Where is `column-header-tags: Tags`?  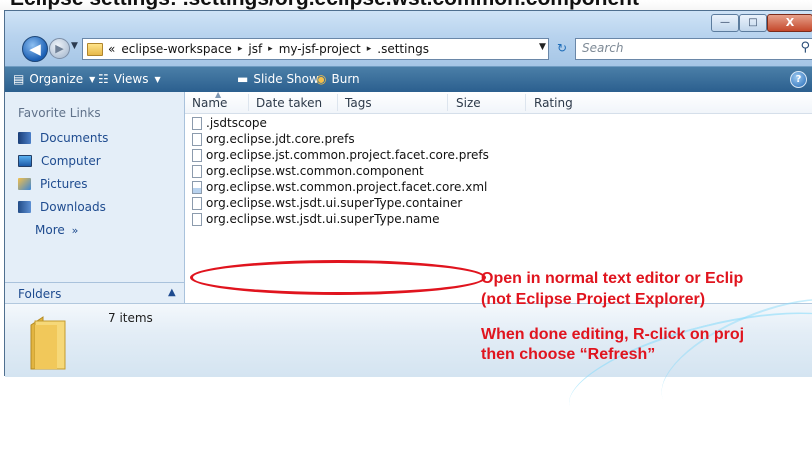
column-header-tags: Tags is located at coordinates (358, 103).